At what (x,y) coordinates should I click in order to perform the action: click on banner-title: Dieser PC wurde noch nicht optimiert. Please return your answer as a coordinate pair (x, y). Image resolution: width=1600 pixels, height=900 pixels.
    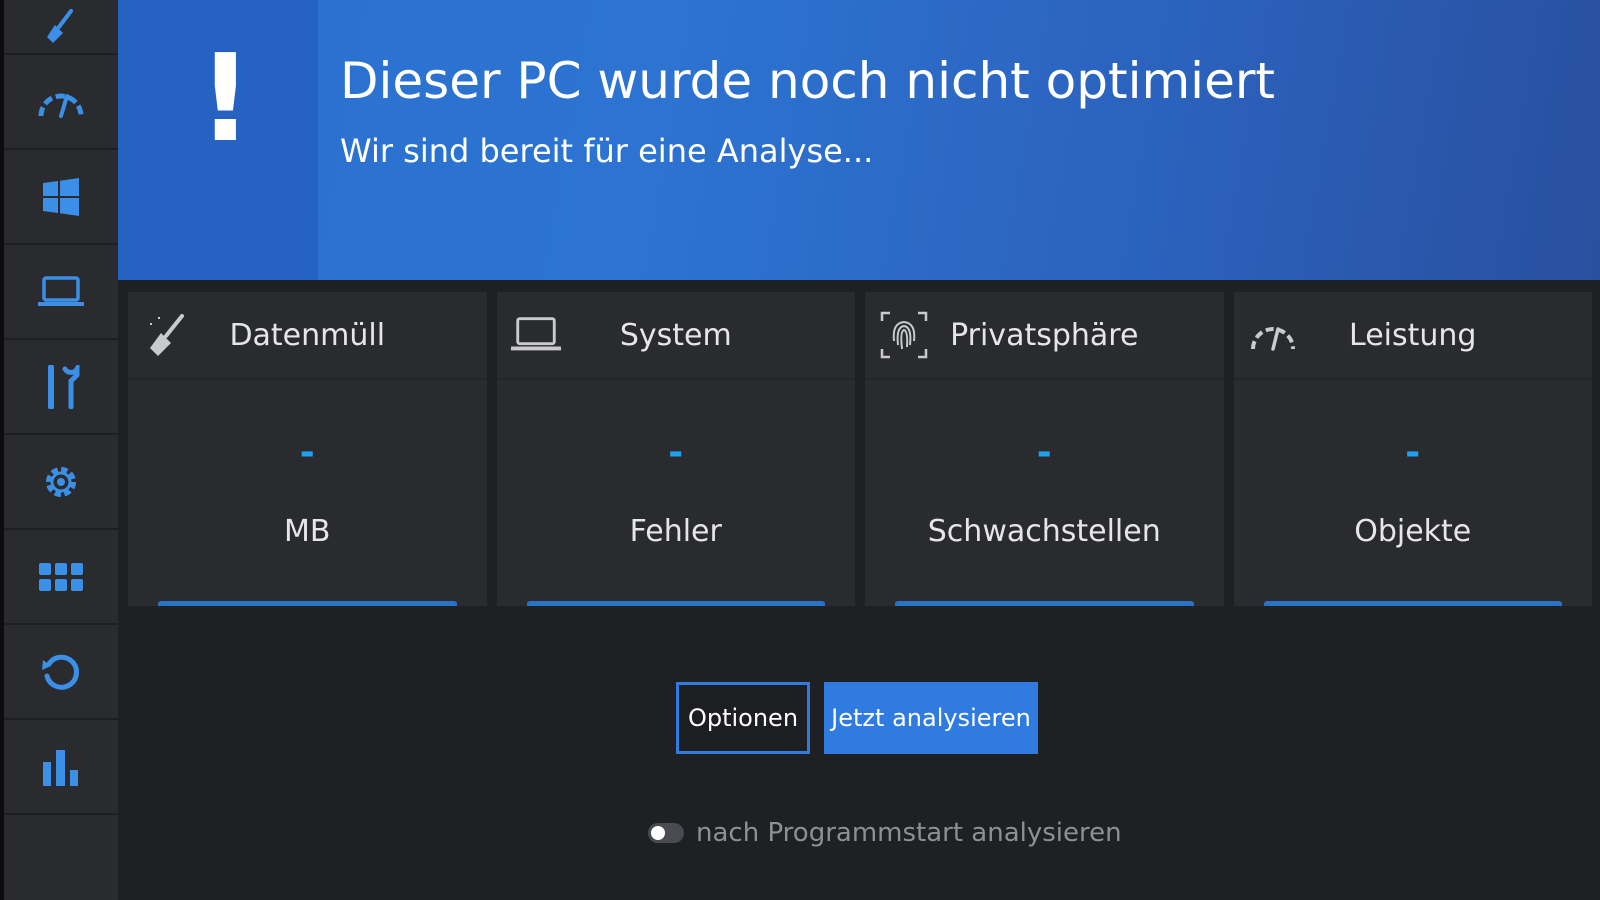
    Looking at the image, I should click on (807, 81).